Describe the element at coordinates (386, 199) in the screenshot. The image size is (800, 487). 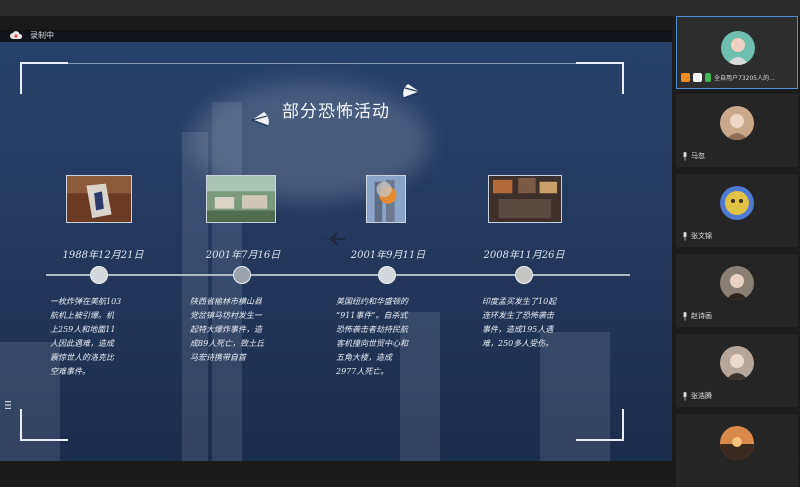
I see `event-photo-wtc` at that location.